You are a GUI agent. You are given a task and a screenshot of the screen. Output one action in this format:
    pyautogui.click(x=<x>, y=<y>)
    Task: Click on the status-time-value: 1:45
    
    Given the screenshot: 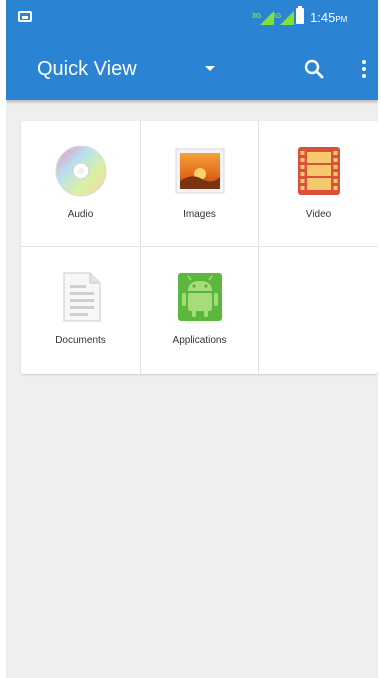 What is the action you would take?
    pyautogui.click(x=323, y=17)
    